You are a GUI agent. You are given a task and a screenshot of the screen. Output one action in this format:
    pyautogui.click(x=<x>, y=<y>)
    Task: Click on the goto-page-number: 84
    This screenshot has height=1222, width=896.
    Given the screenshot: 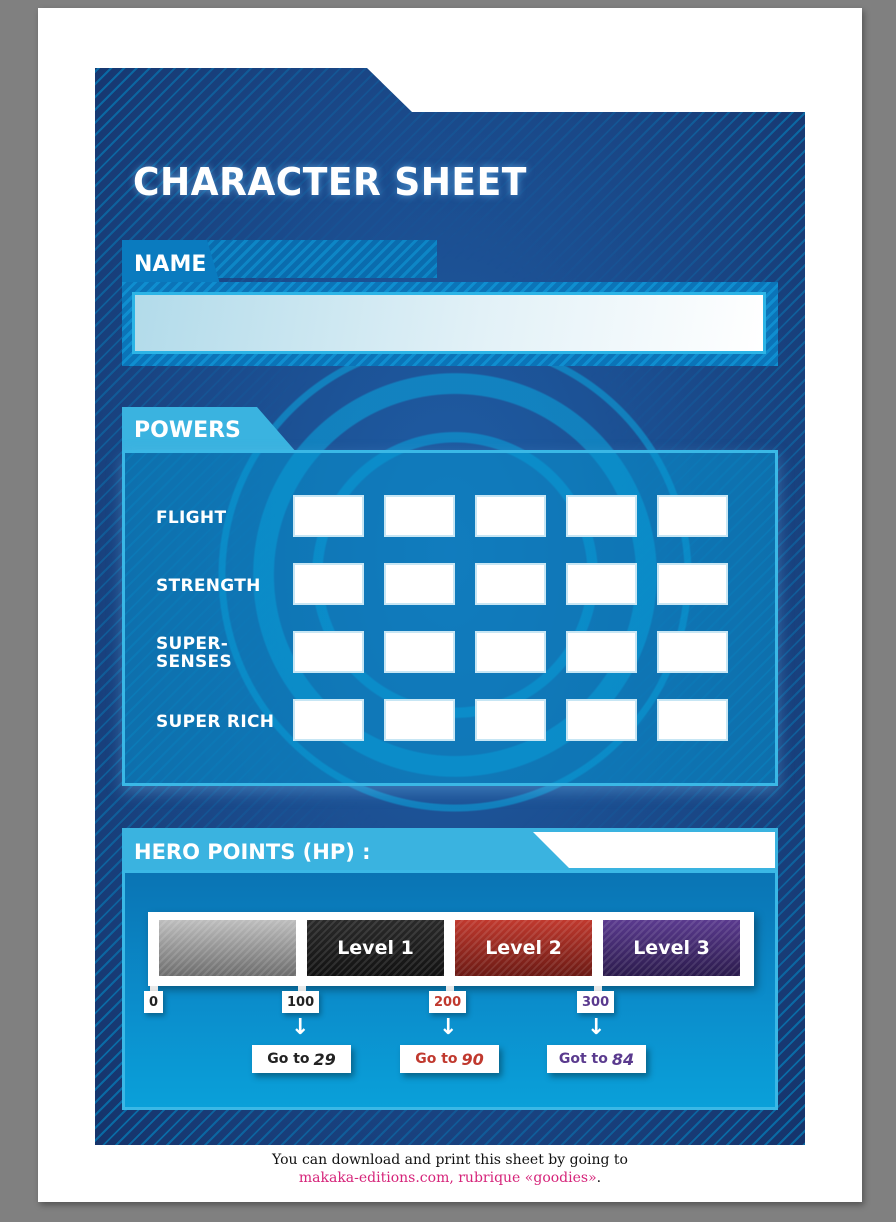 What is the action you would take?
    pyautogui.click(x=623, y=1059)
    